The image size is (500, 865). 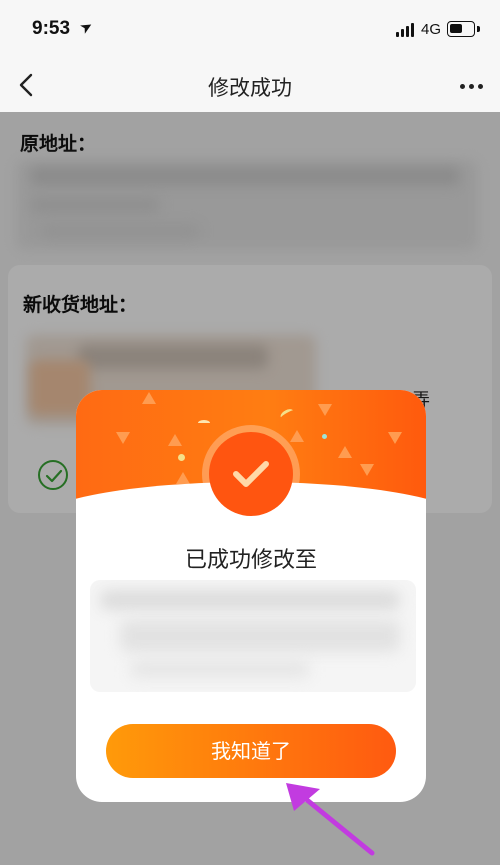 What do you see at coordinates (405, 30) in the screenshot?
I see `signal-icon` at bounding box center [405, 30].